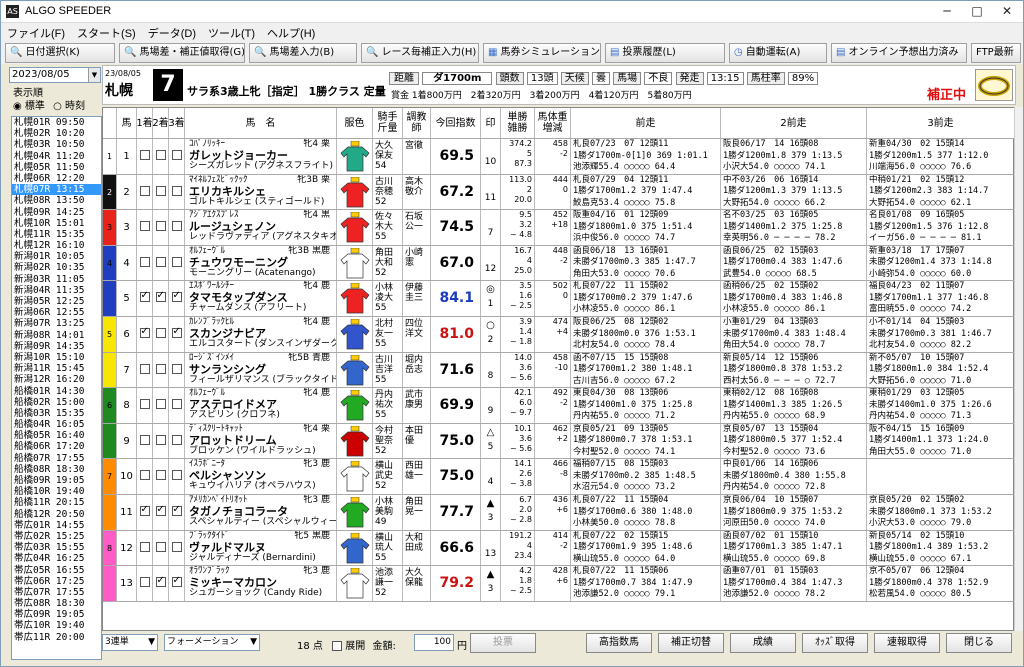 Image resolution: width=1024 pixels, height=667 pixels. What do you see at coordinates (665, 53) in the screenshot?
I see `toolbar-button: ▤ 投票履歴(L)` at bounding box center [665, 53].